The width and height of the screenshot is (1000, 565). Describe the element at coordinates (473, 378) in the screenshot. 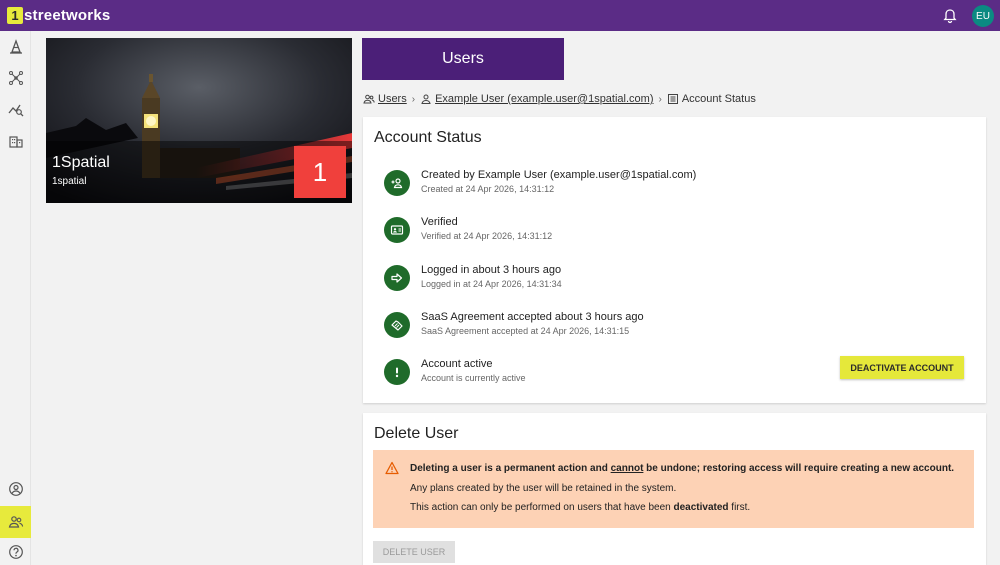

I see `status-active-subtext: Account is currently active` at that location.